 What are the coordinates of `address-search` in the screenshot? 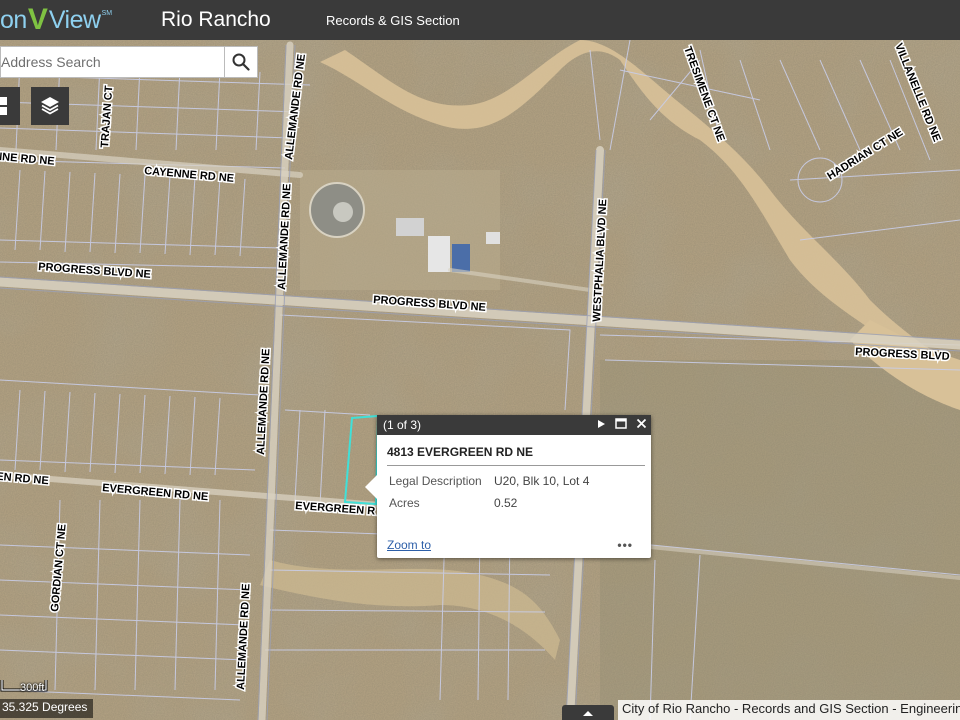 It's located at (129, 62).